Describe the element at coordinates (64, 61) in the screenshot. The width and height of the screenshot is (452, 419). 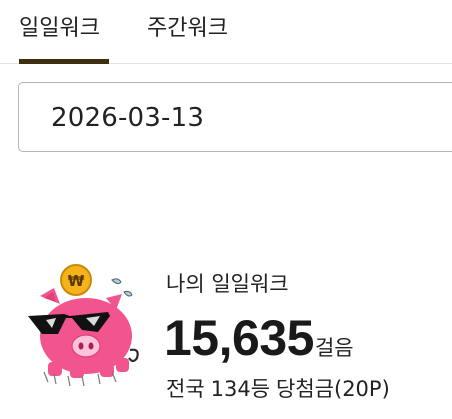
I see `active-tab-indicator` at that location.